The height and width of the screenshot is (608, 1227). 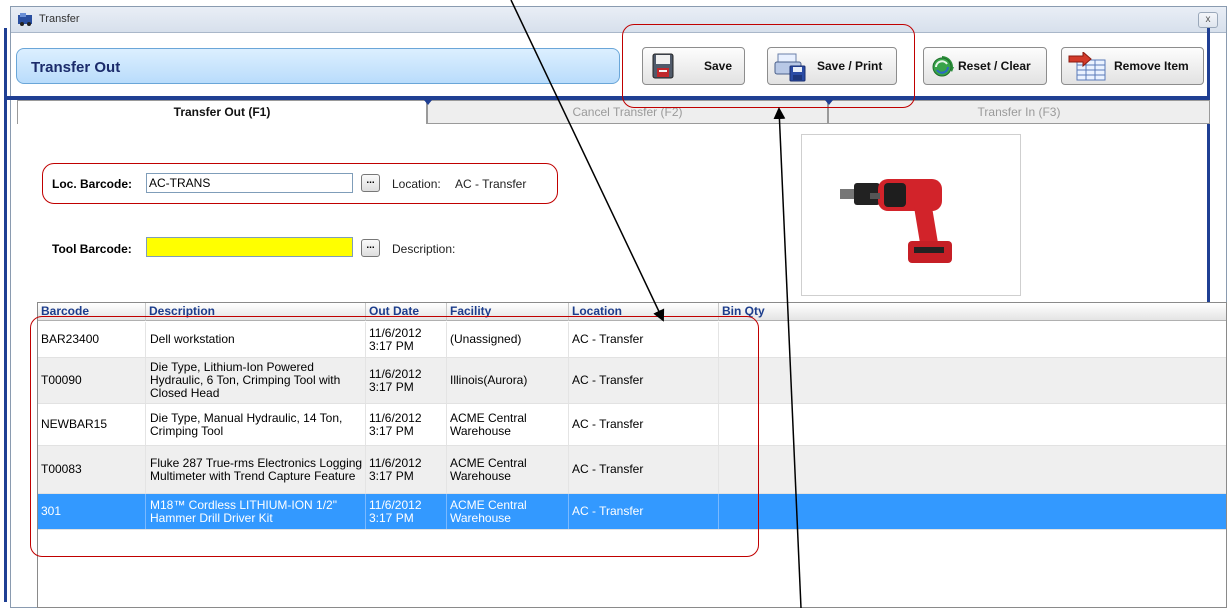 What do you see at coordinates (1151, 66) in the screenshot?
I see `remove-item-button-label: Remove Item` at bounding box center [1151, 66].